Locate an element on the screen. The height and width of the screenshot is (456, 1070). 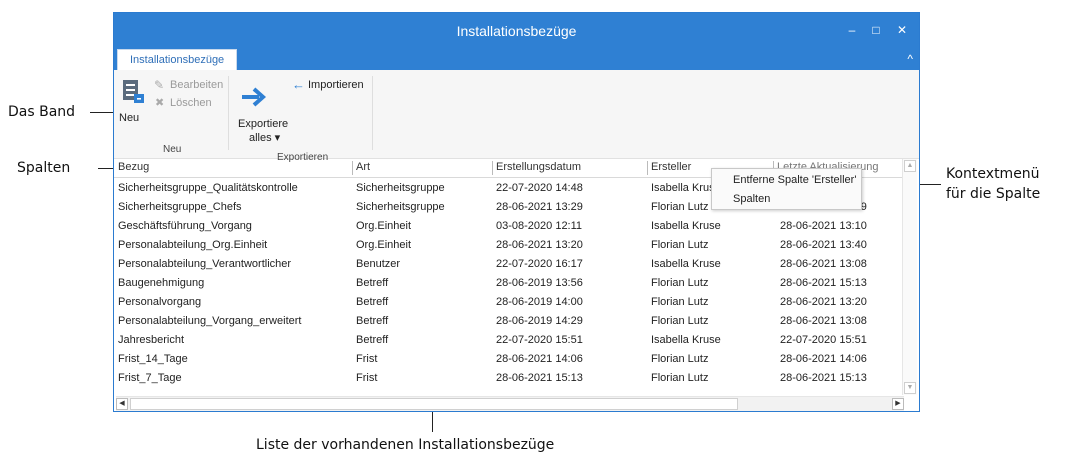
close-button: ✕ is located at coordinates (902, 30).